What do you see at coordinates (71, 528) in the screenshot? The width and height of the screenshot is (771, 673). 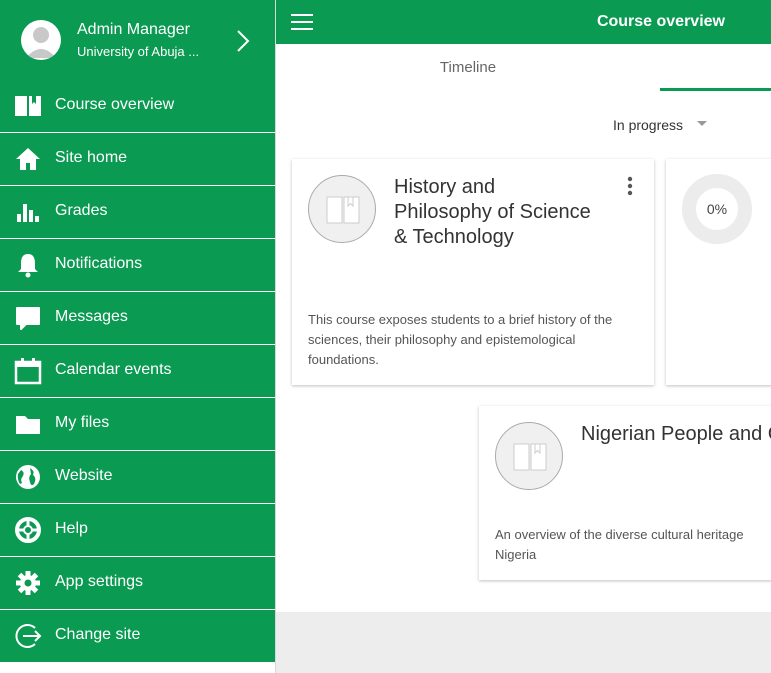 I see `menu-item-label: Help` at bounding box center [71, 528].